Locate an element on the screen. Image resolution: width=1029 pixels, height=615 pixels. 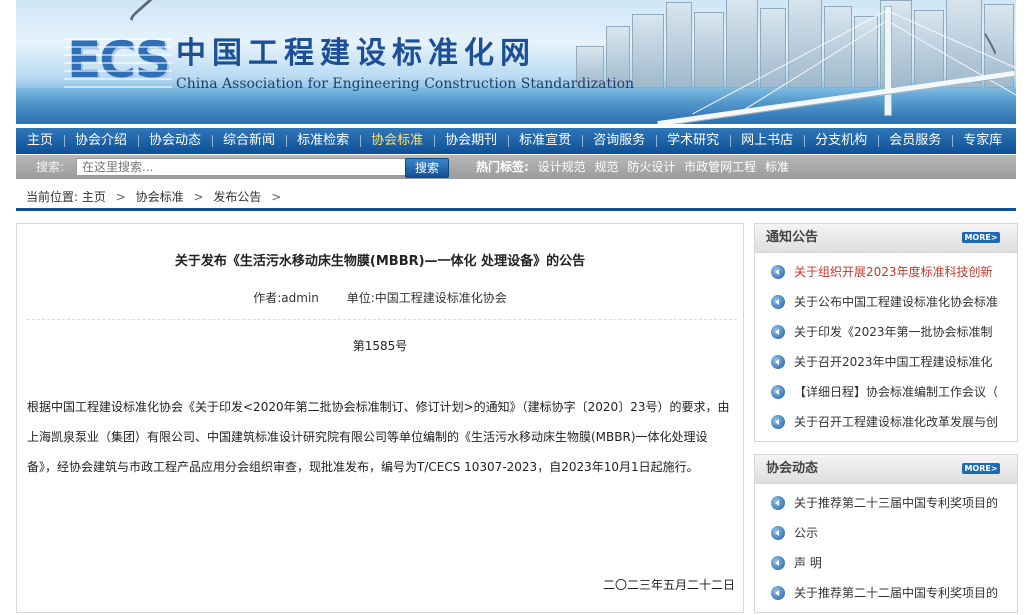
search-bar: 搜索: 搜索 热门标签: 设计规范 规范 防火设计 市政管网工程 标准 is located at coordinates (516, 167).